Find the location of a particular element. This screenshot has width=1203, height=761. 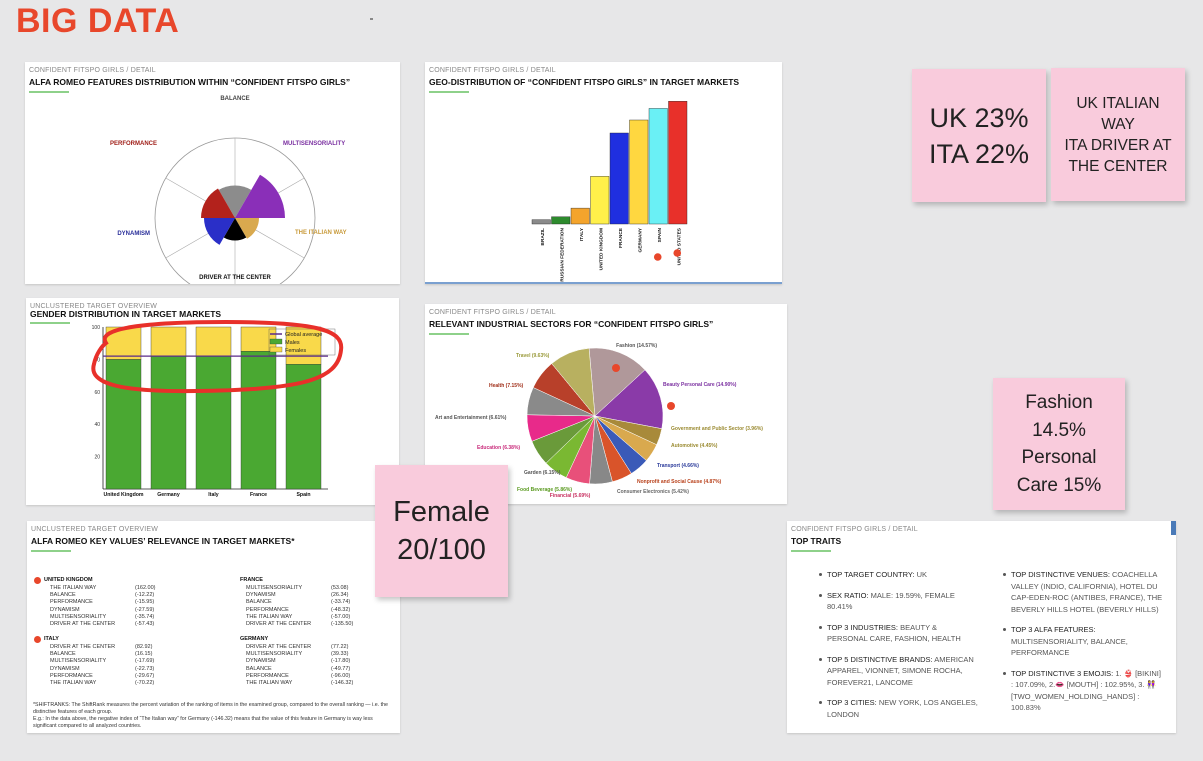

keyvalues-feature: BALANCE is located at coordinates (259, 668).